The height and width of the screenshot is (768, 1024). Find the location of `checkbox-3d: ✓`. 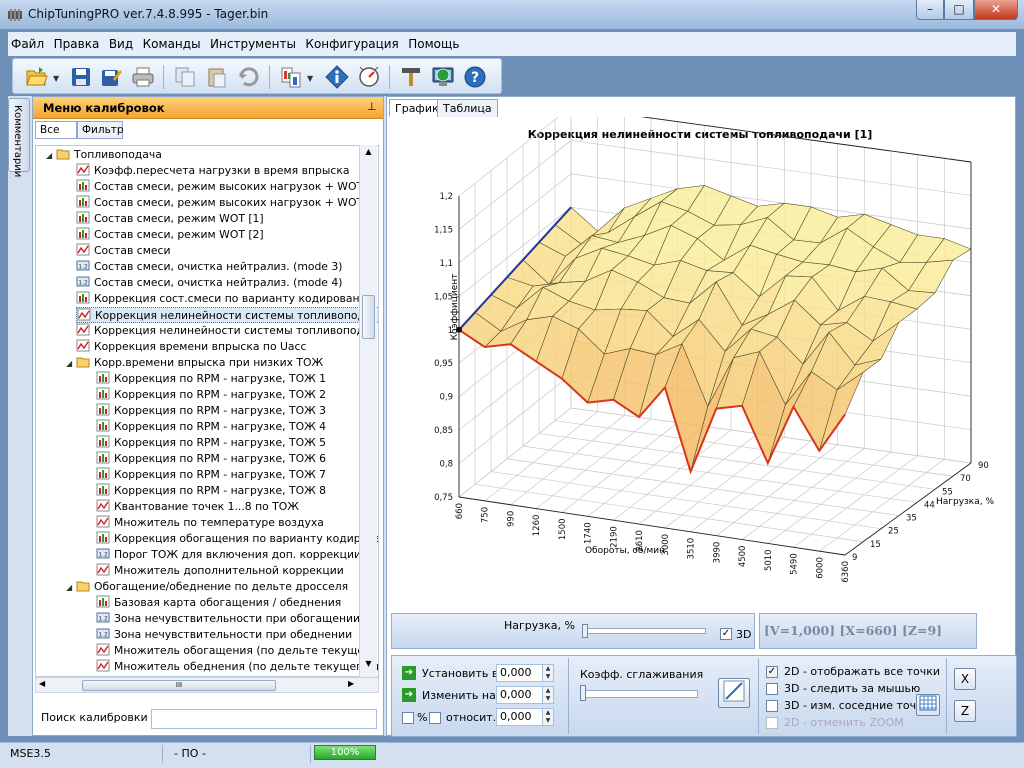

checkbox-3d: ✓ is located at coordinates (726, 634).